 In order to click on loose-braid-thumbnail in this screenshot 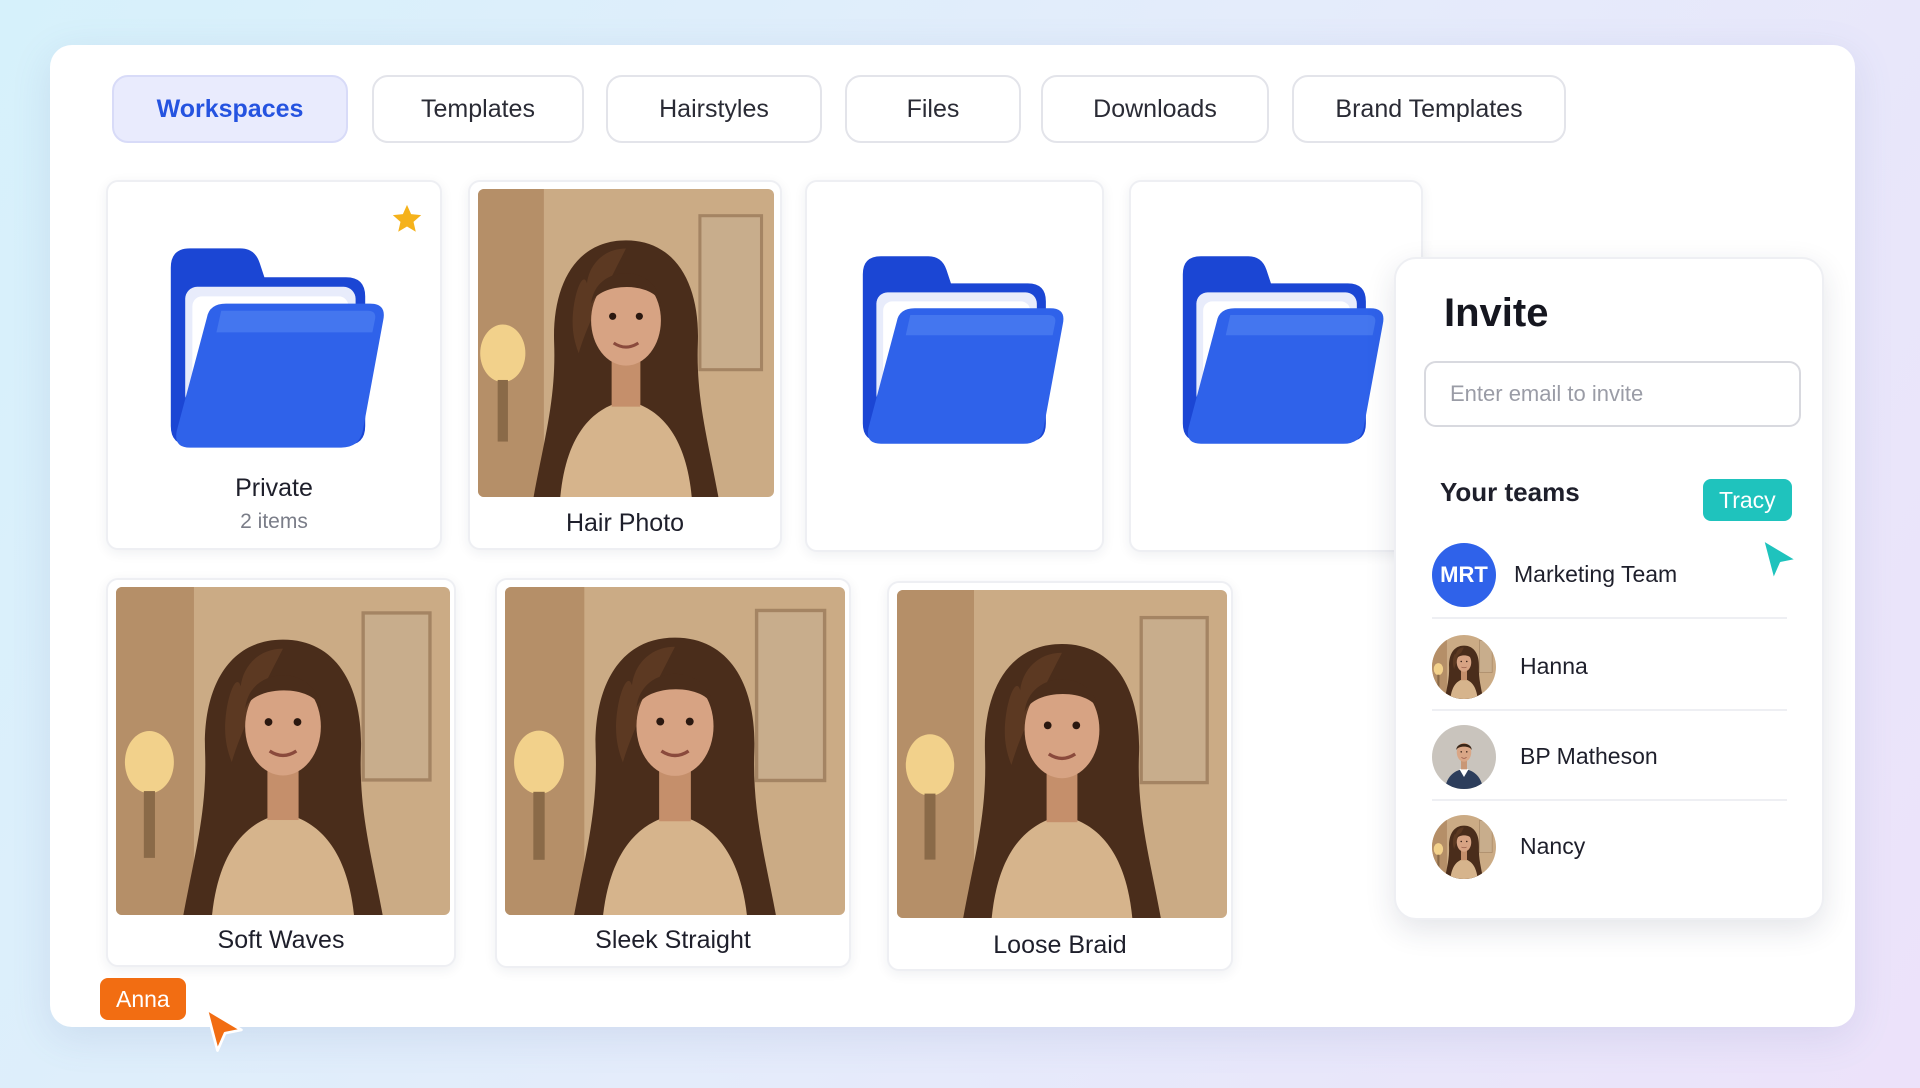, I will do `click(1062, 754)`.